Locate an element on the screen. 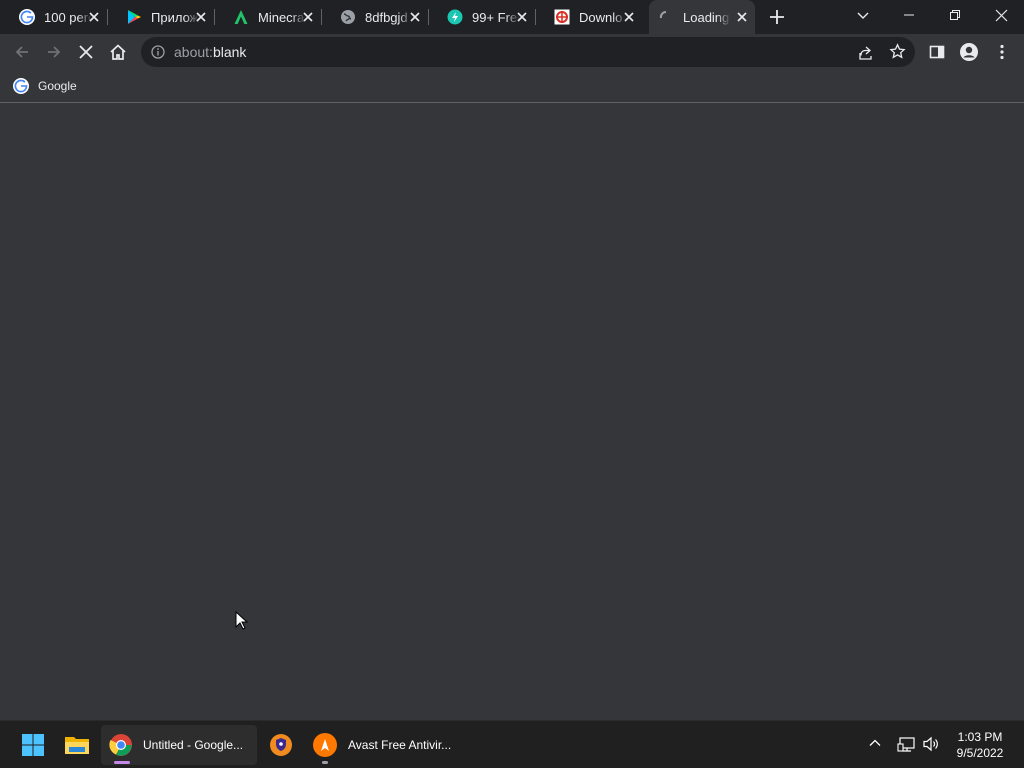  tab-title: 99+ Free is located at coordinates (496, 17).